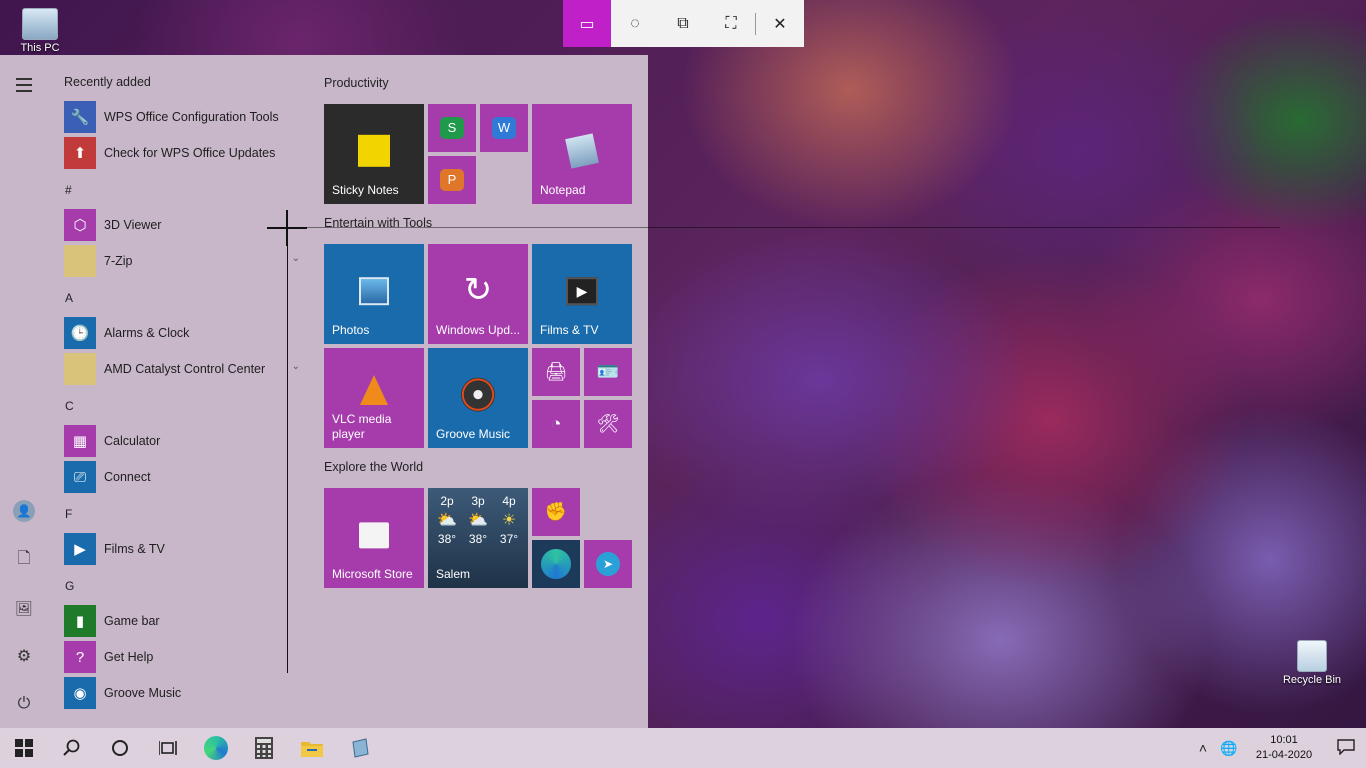  I want to click on fist-icon: ✊, so click(556, 511).